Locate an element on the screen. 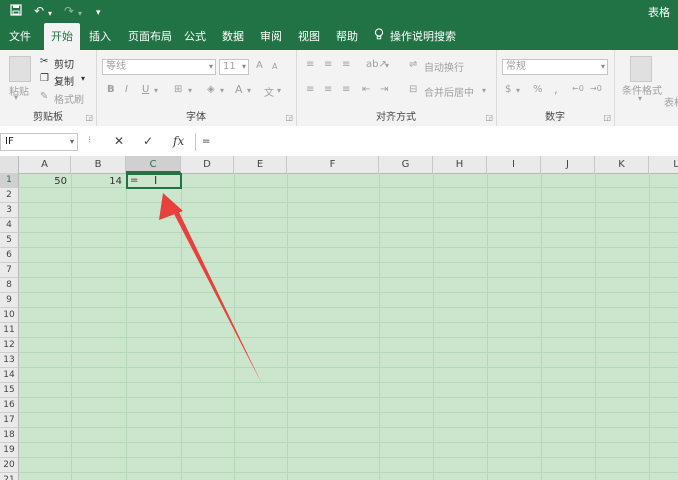 Image resolution: width=678 pixels, height=480 pixels. tab-insert: 插入 is located at coordinates (100, 36).